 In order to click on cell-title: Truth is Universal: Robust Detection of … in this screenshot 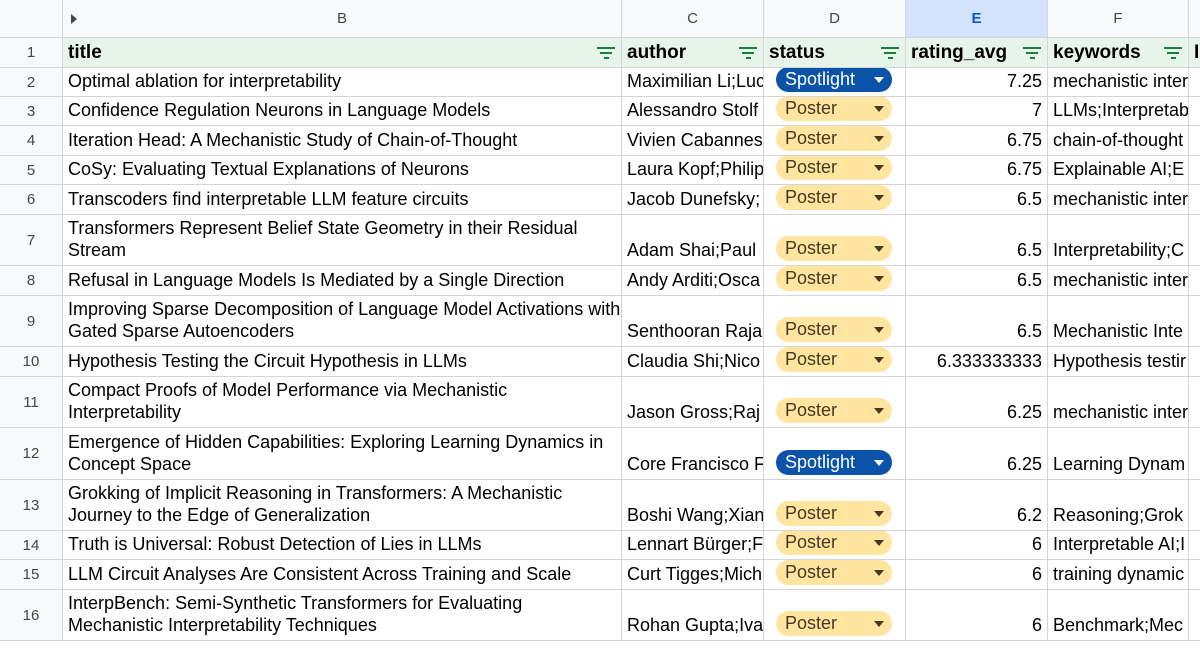, I will do `click(342, 545)`.